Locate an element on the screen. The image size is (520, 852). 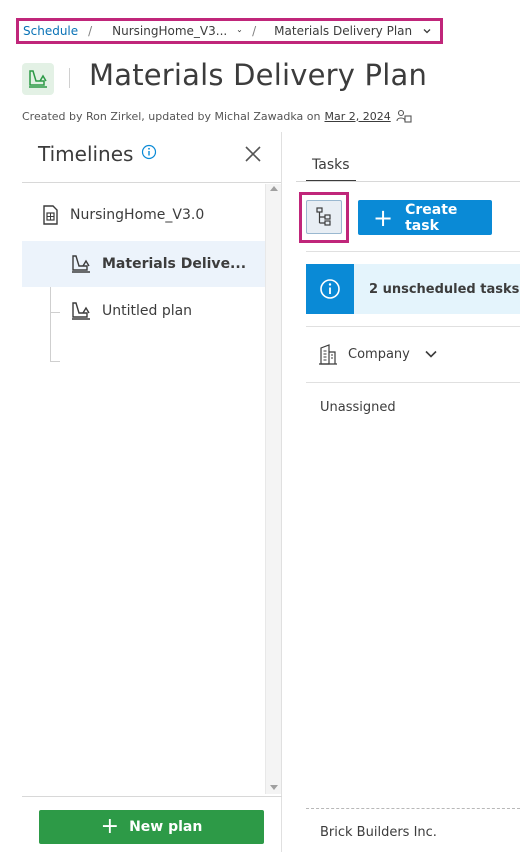
new-plan-label: New plan is located at coordinates (166, 827).